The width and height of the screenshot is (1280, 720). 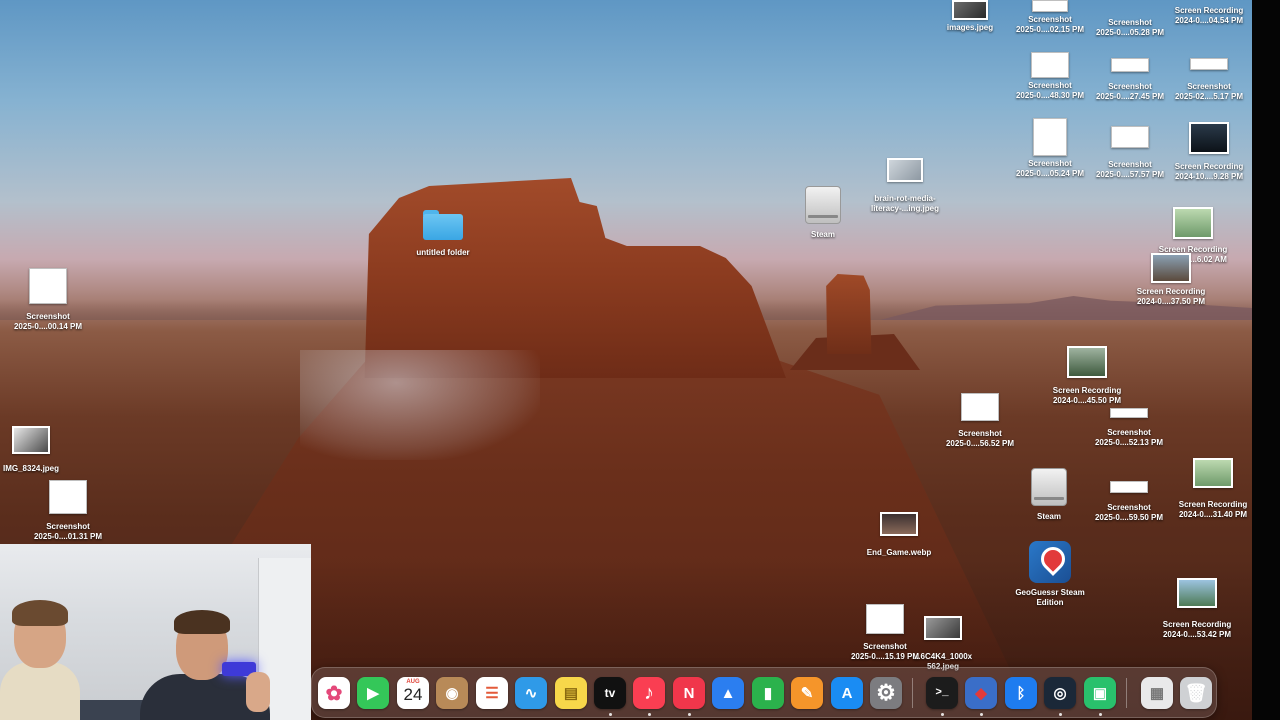 I want to click on icon-sublabel: 2025-0....05.28 PM, so click(x=1130, y=32).